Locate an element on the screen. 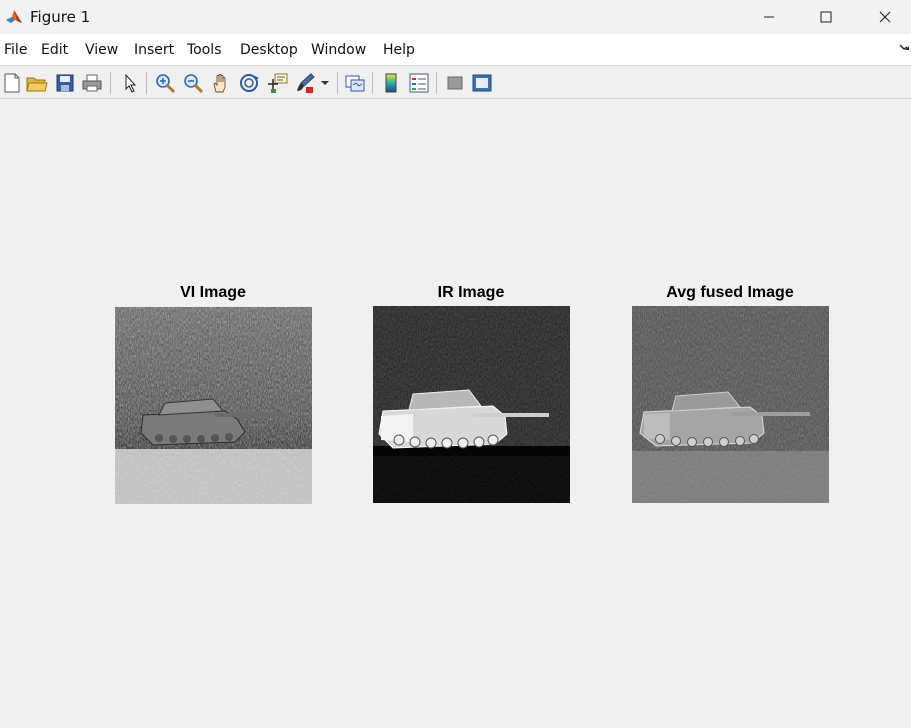 The height and width of the screenshot is (728, 911). new-figure-button is located at coordinates (12, 83).